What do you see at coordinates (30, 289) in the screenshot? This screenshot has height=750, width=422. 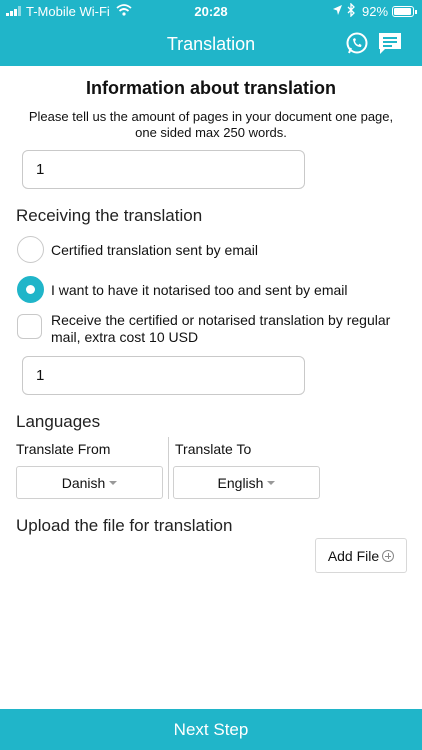 I see `radio-notarised-email` at bounding box center [30, 289].